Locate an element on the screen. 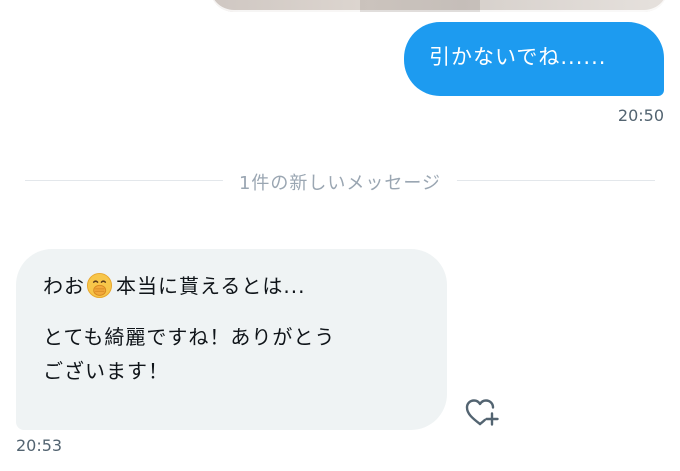 Image resolution: width=680 pixels, height=471 pixels. incoming-message-timestamp: 20:53 is located at coordinates (39, 445).